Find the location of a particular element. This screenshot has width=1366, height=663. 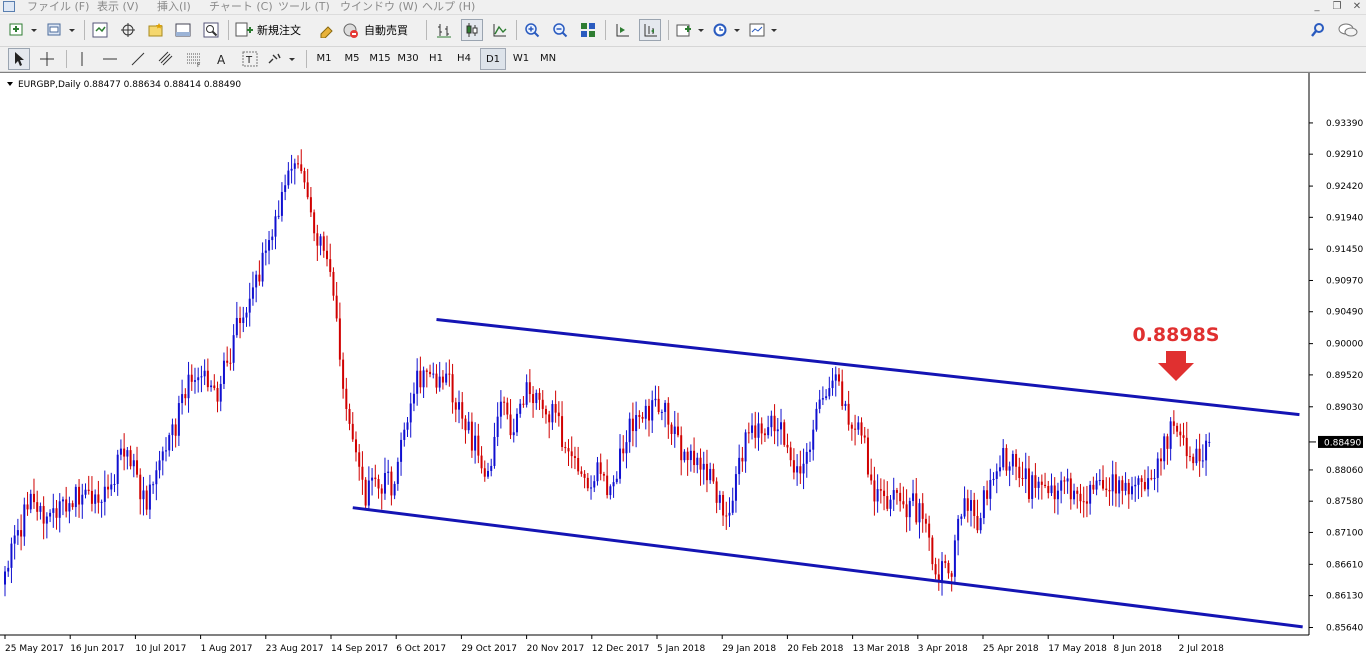

symbol-dropdown-icon is located at coordinates (10, 84).